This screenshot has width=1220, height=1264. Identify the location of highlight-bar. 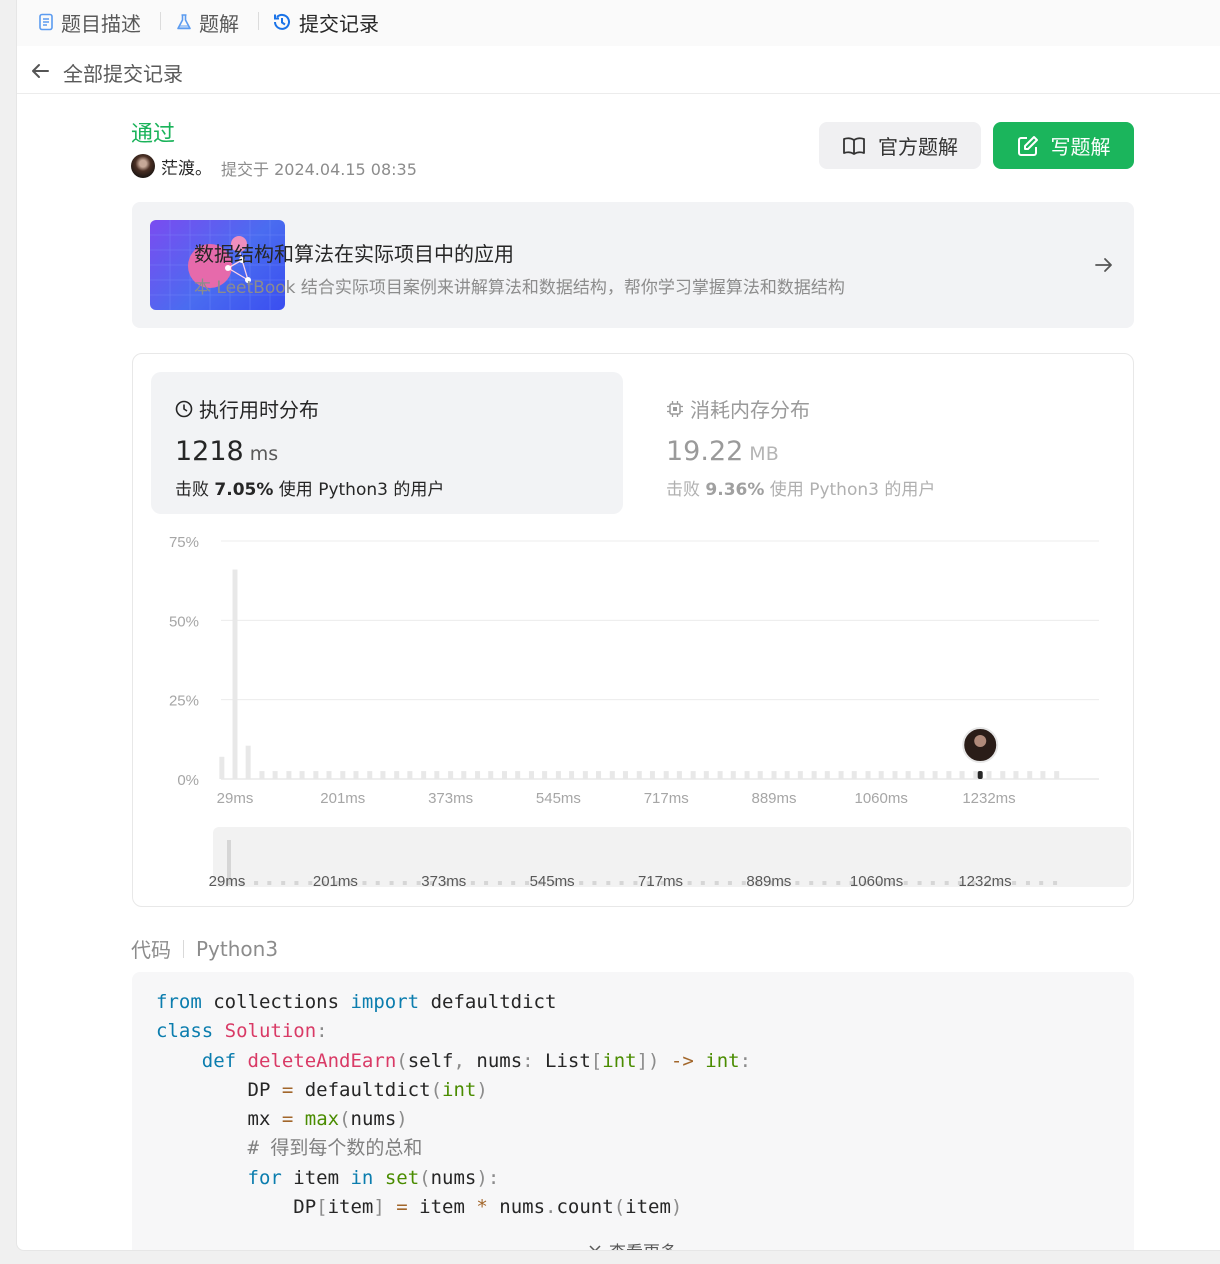
(980, 775).